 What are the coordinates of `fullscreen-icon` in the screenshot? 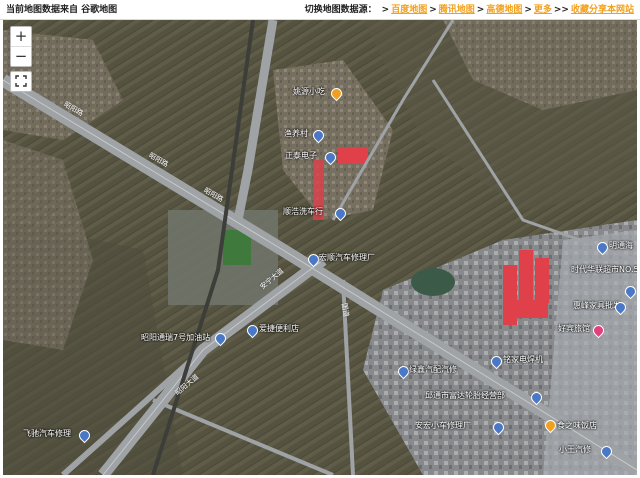 It's located at (21, 81).